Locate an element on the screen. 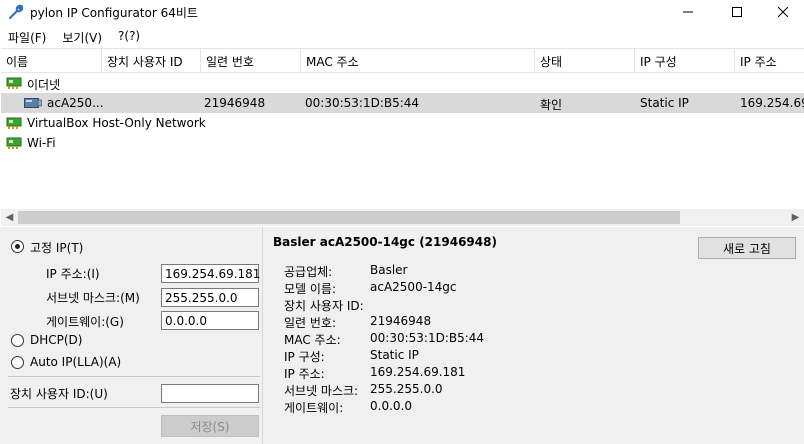 The height and width of the screenshot is (444, 804). window-title: pylon IP Configurator 64비트 is located at coordinates (114, 13).